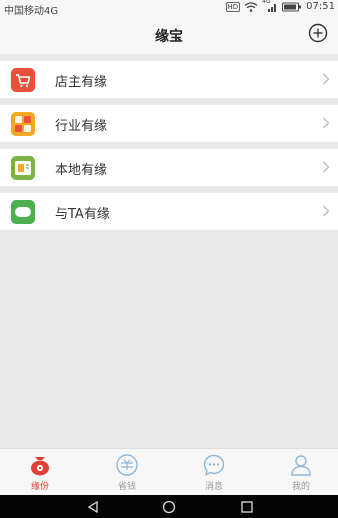  Describe the element at coordinates (23, 212) in the screenshot. I see `chat-bubble-icon` at that location.